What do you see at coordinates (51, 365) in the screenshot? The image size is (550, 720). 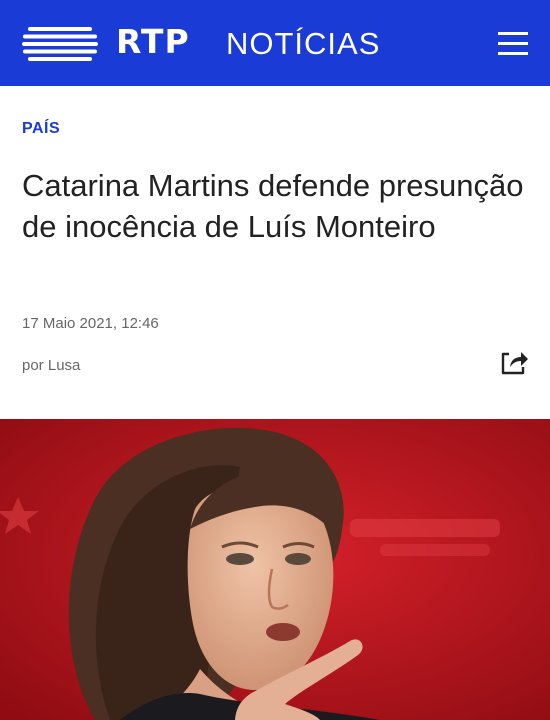 I see `article-author: por Lusa` at bounding box center [51, 365].